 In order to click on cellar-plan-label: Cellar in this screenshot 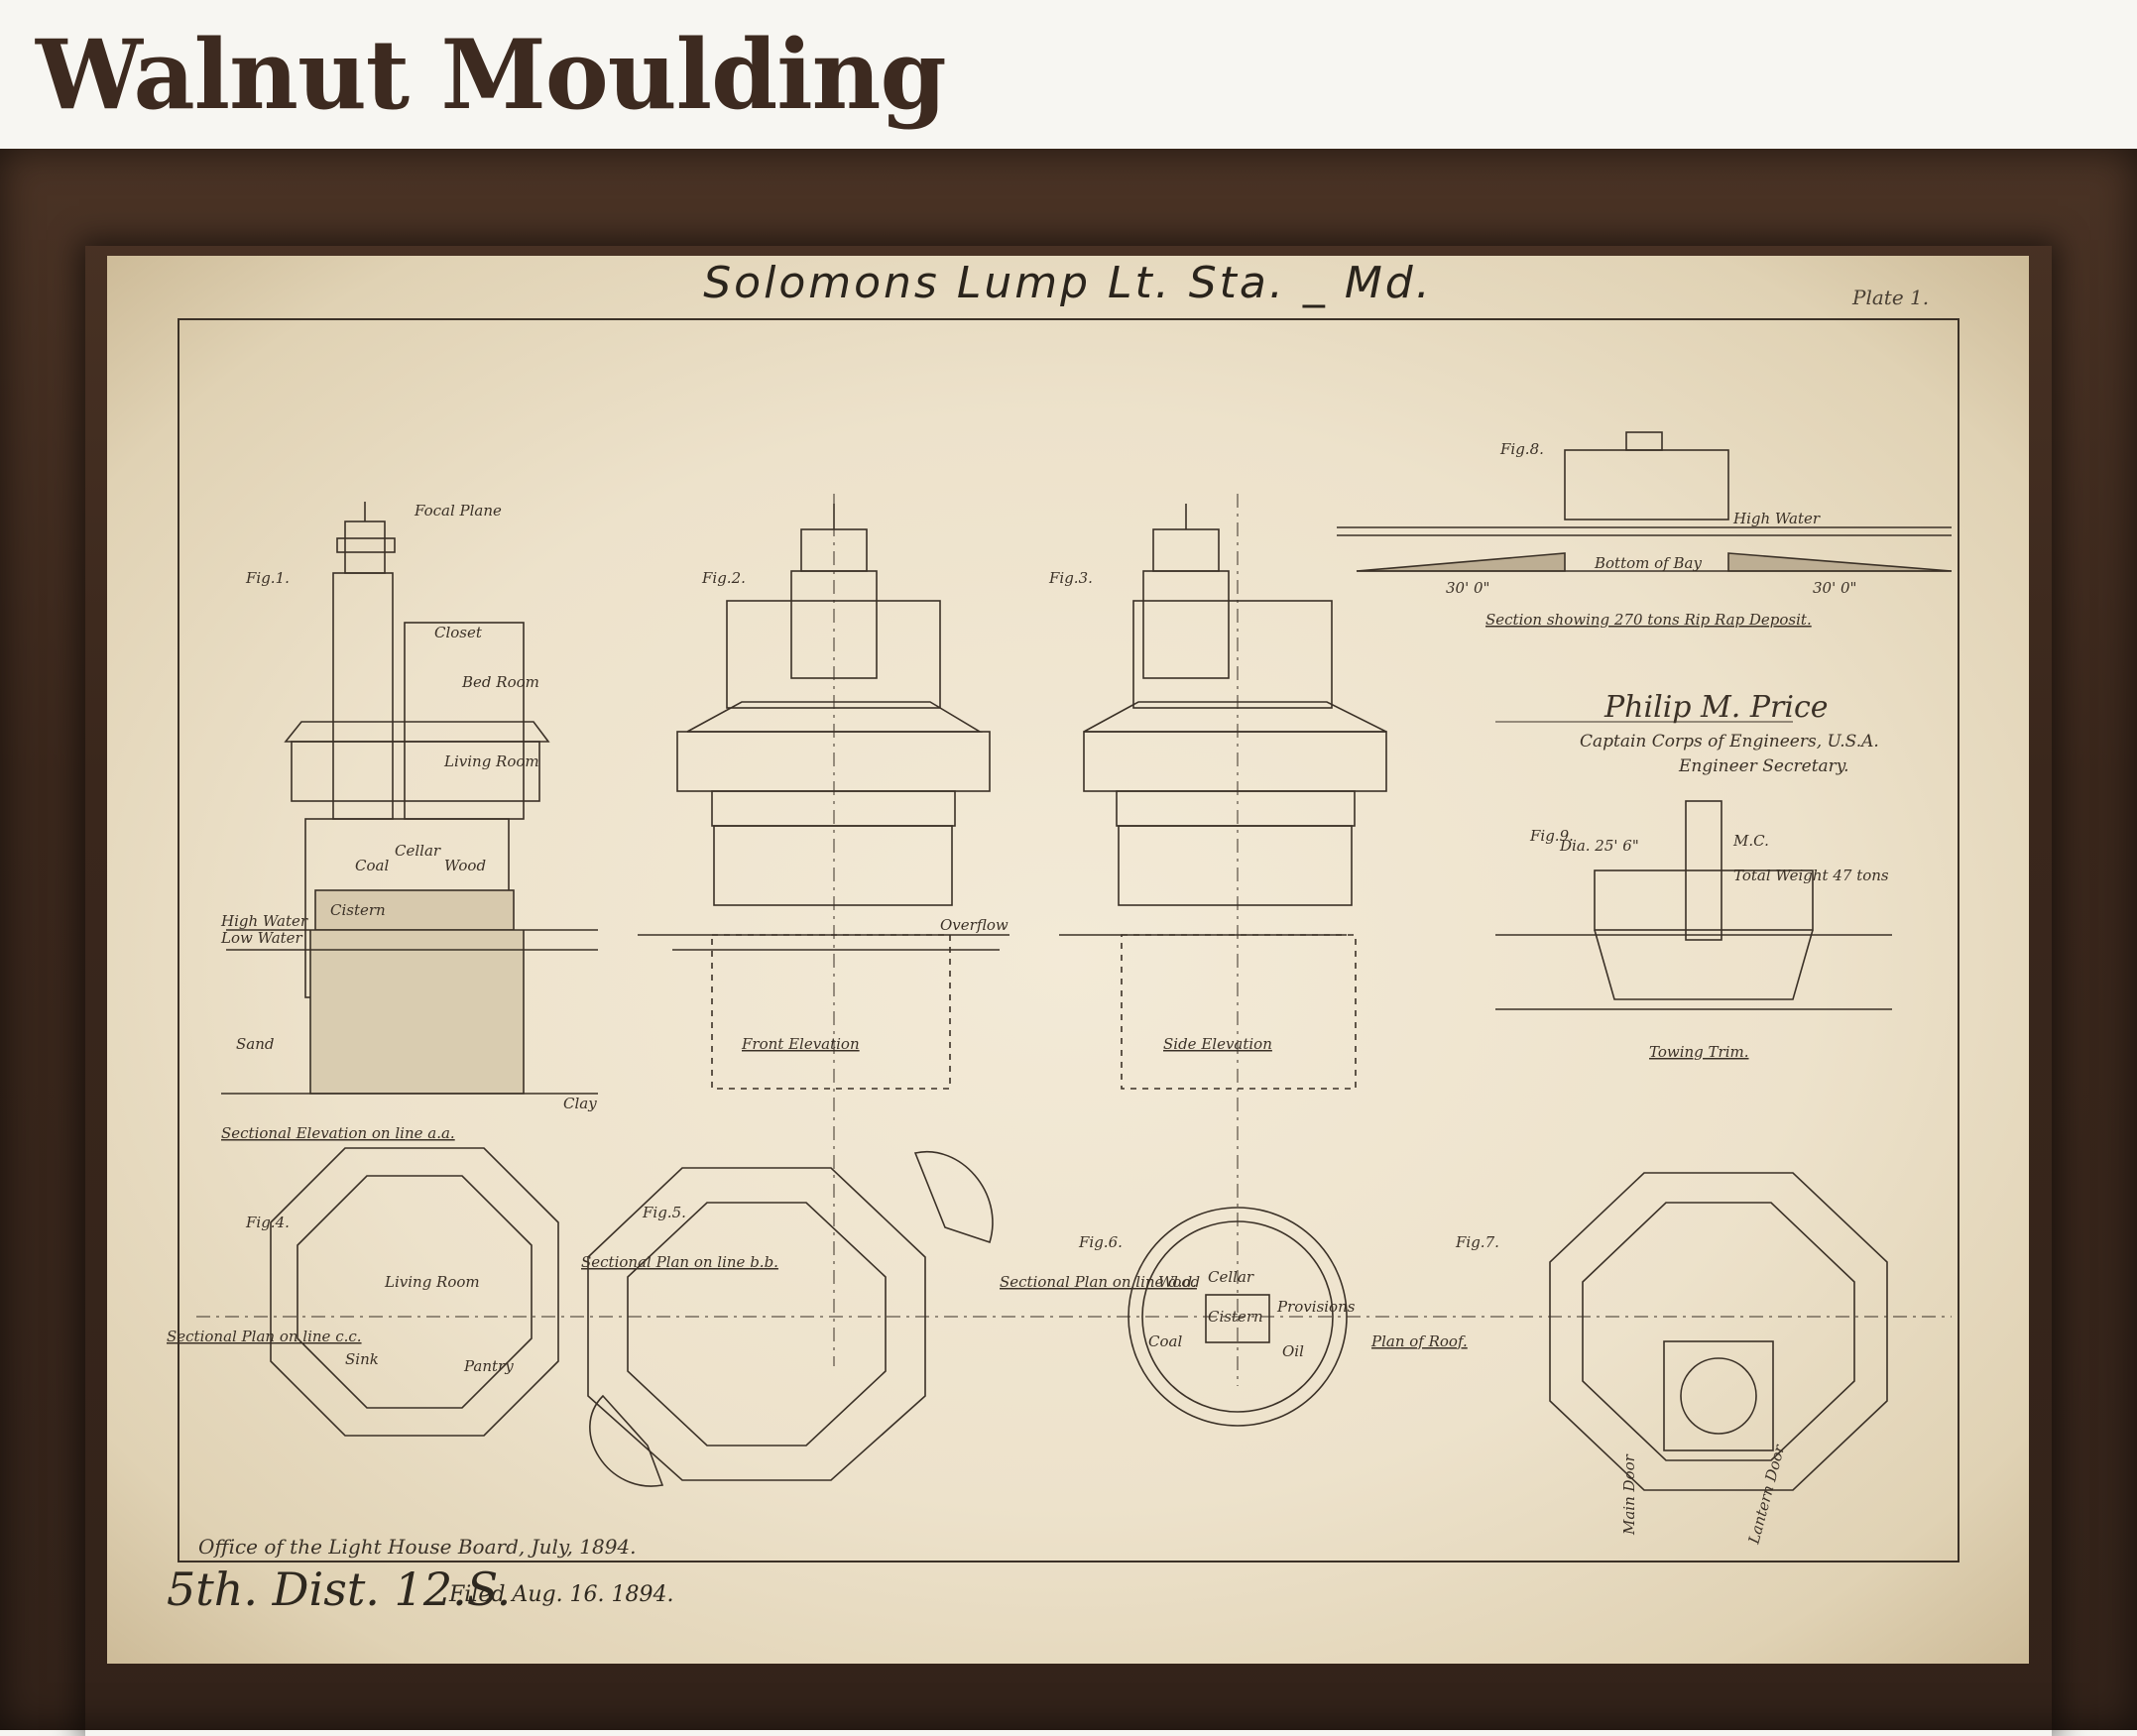, I will do `click(1231, 1277)`.